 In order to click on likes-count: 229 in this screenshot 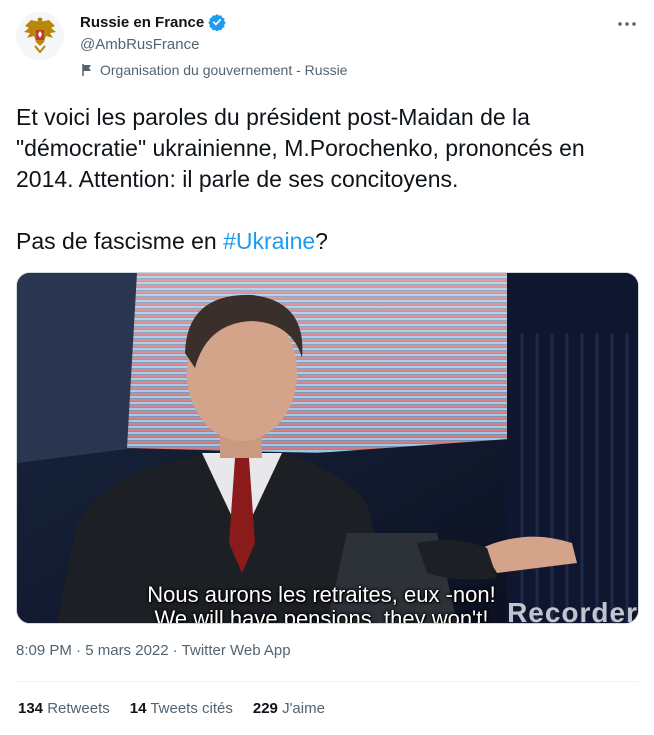, I will do `click(265, 708)`.